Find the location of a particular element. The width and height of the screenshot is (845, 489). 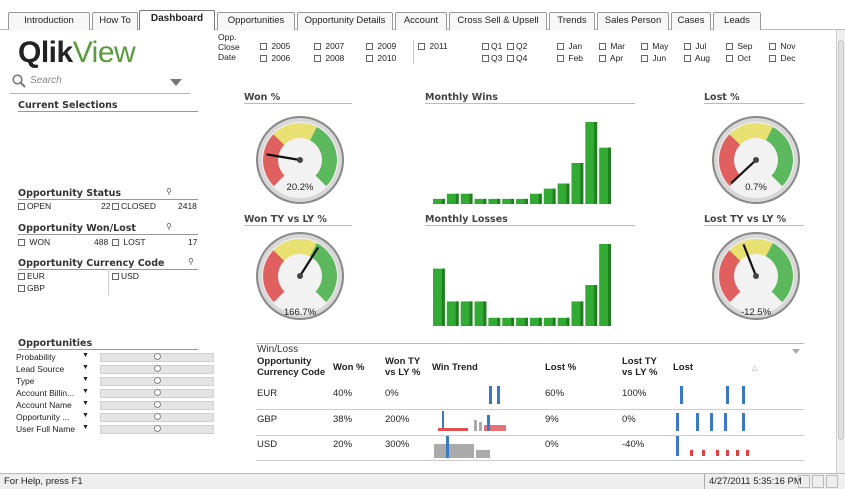

month-aug: Aug is located at coordinates (697, 58).